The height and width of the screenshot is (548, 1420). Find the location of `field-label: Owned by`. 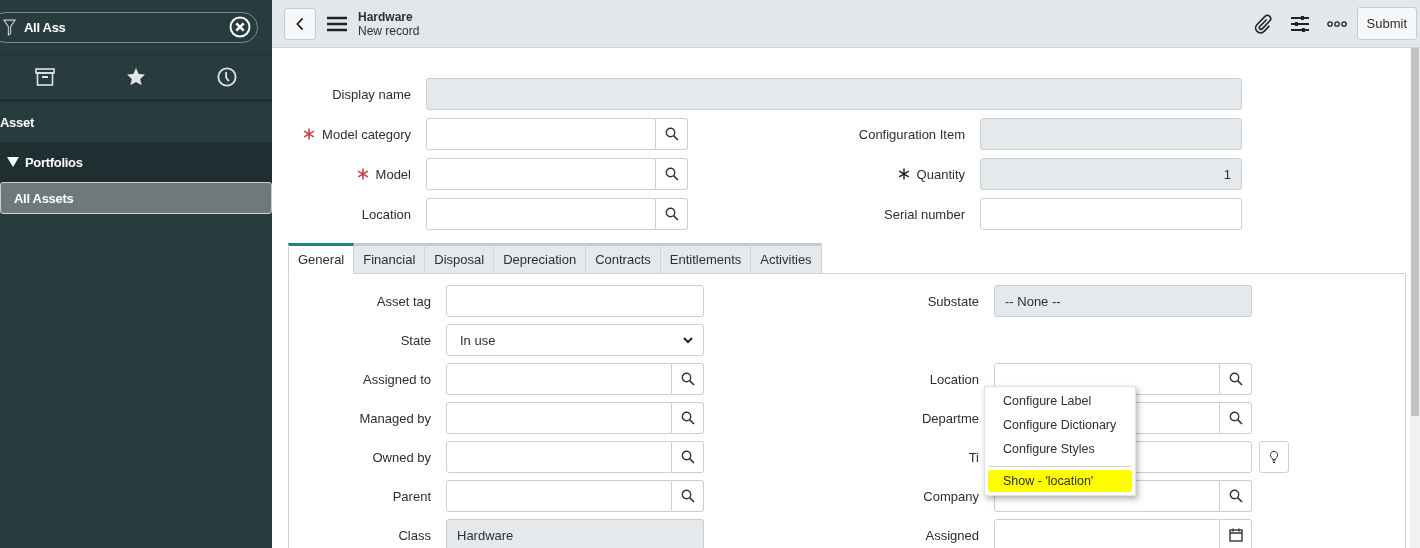

field-label: Owned by is located at coordinates (401, 457).